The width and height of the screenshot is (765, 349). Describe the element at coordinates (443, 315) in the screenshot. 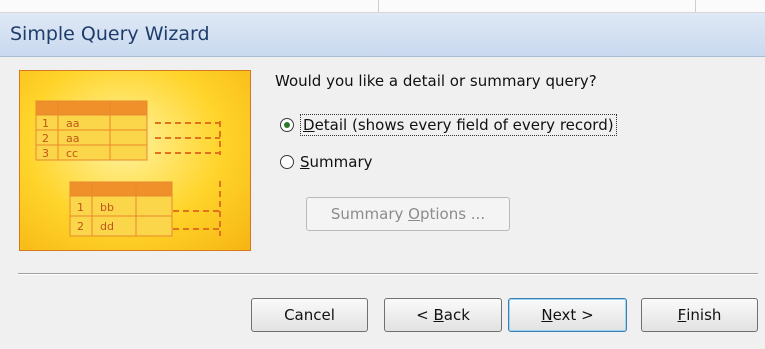

I see `back-button: < Back` at that location.